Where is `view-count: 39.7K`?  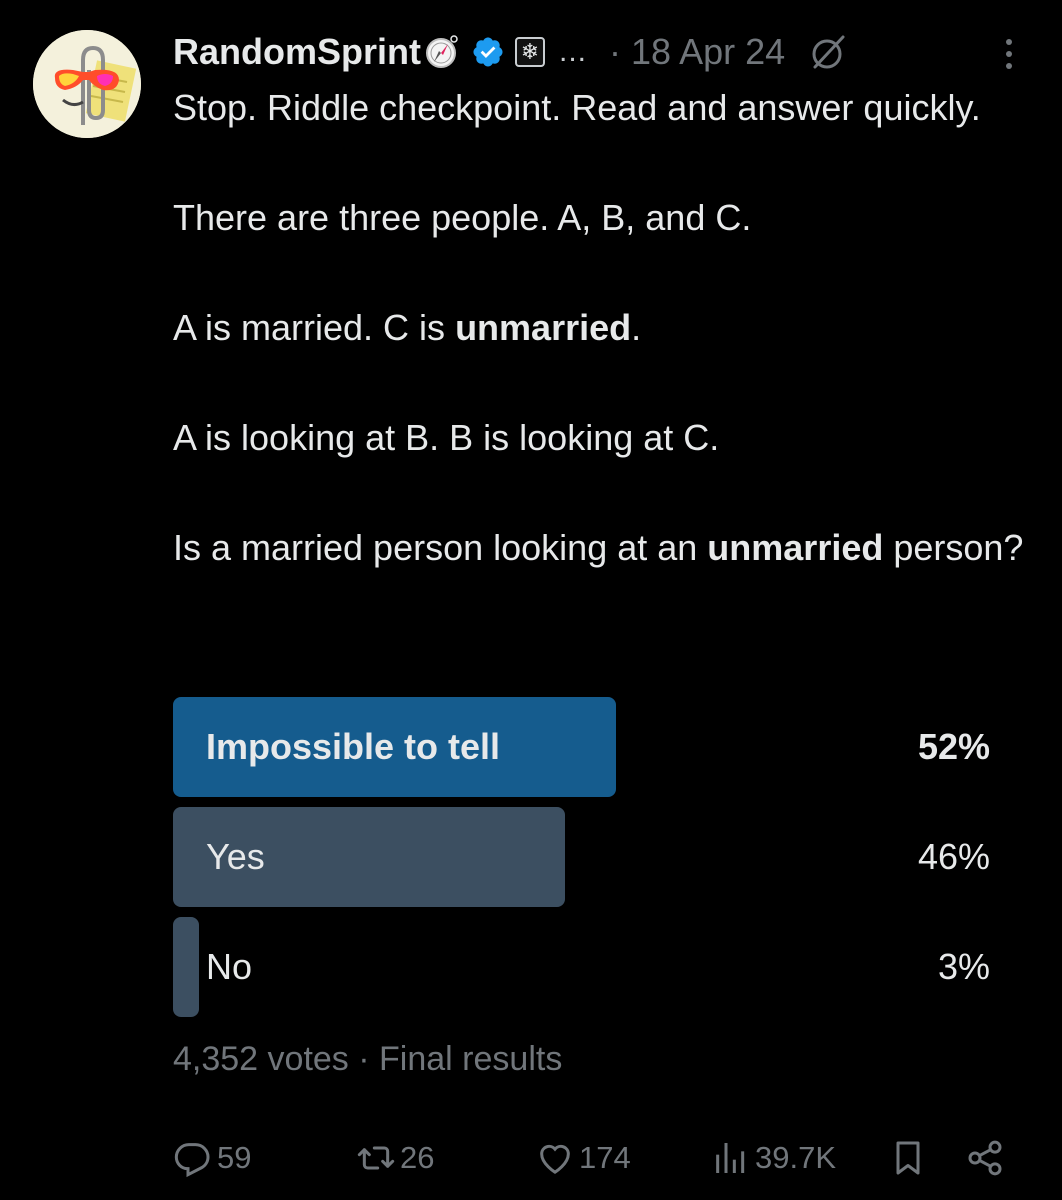
view-count: 39.7K is located at coordinates (796, 1157).